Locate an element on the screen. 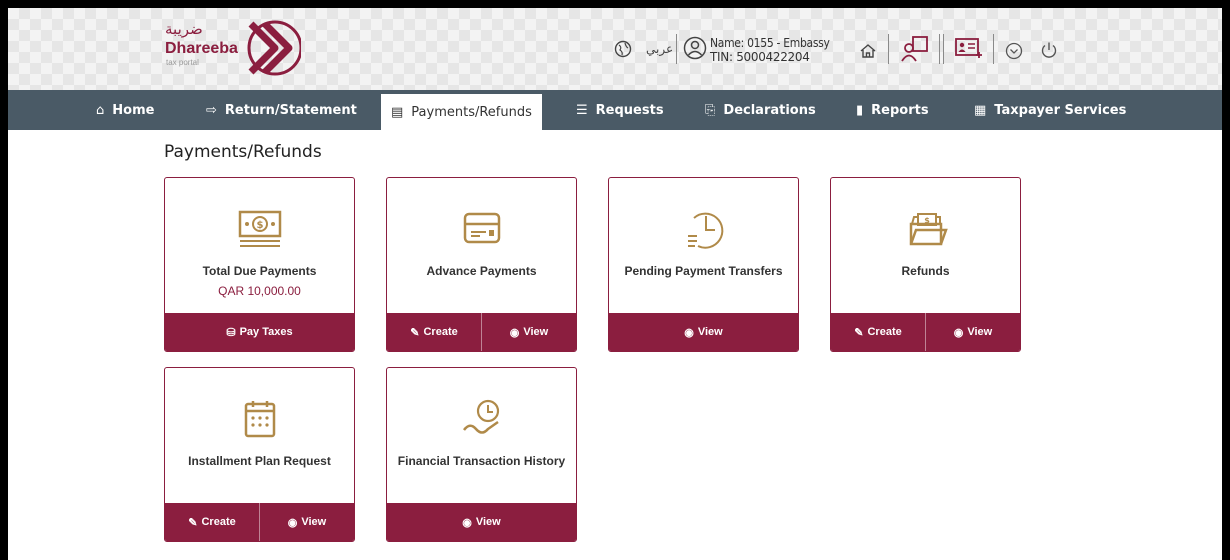 This screenshot has width=1230, height=560. logo-subtitle: tax portal is located at coordinates (182, 62).